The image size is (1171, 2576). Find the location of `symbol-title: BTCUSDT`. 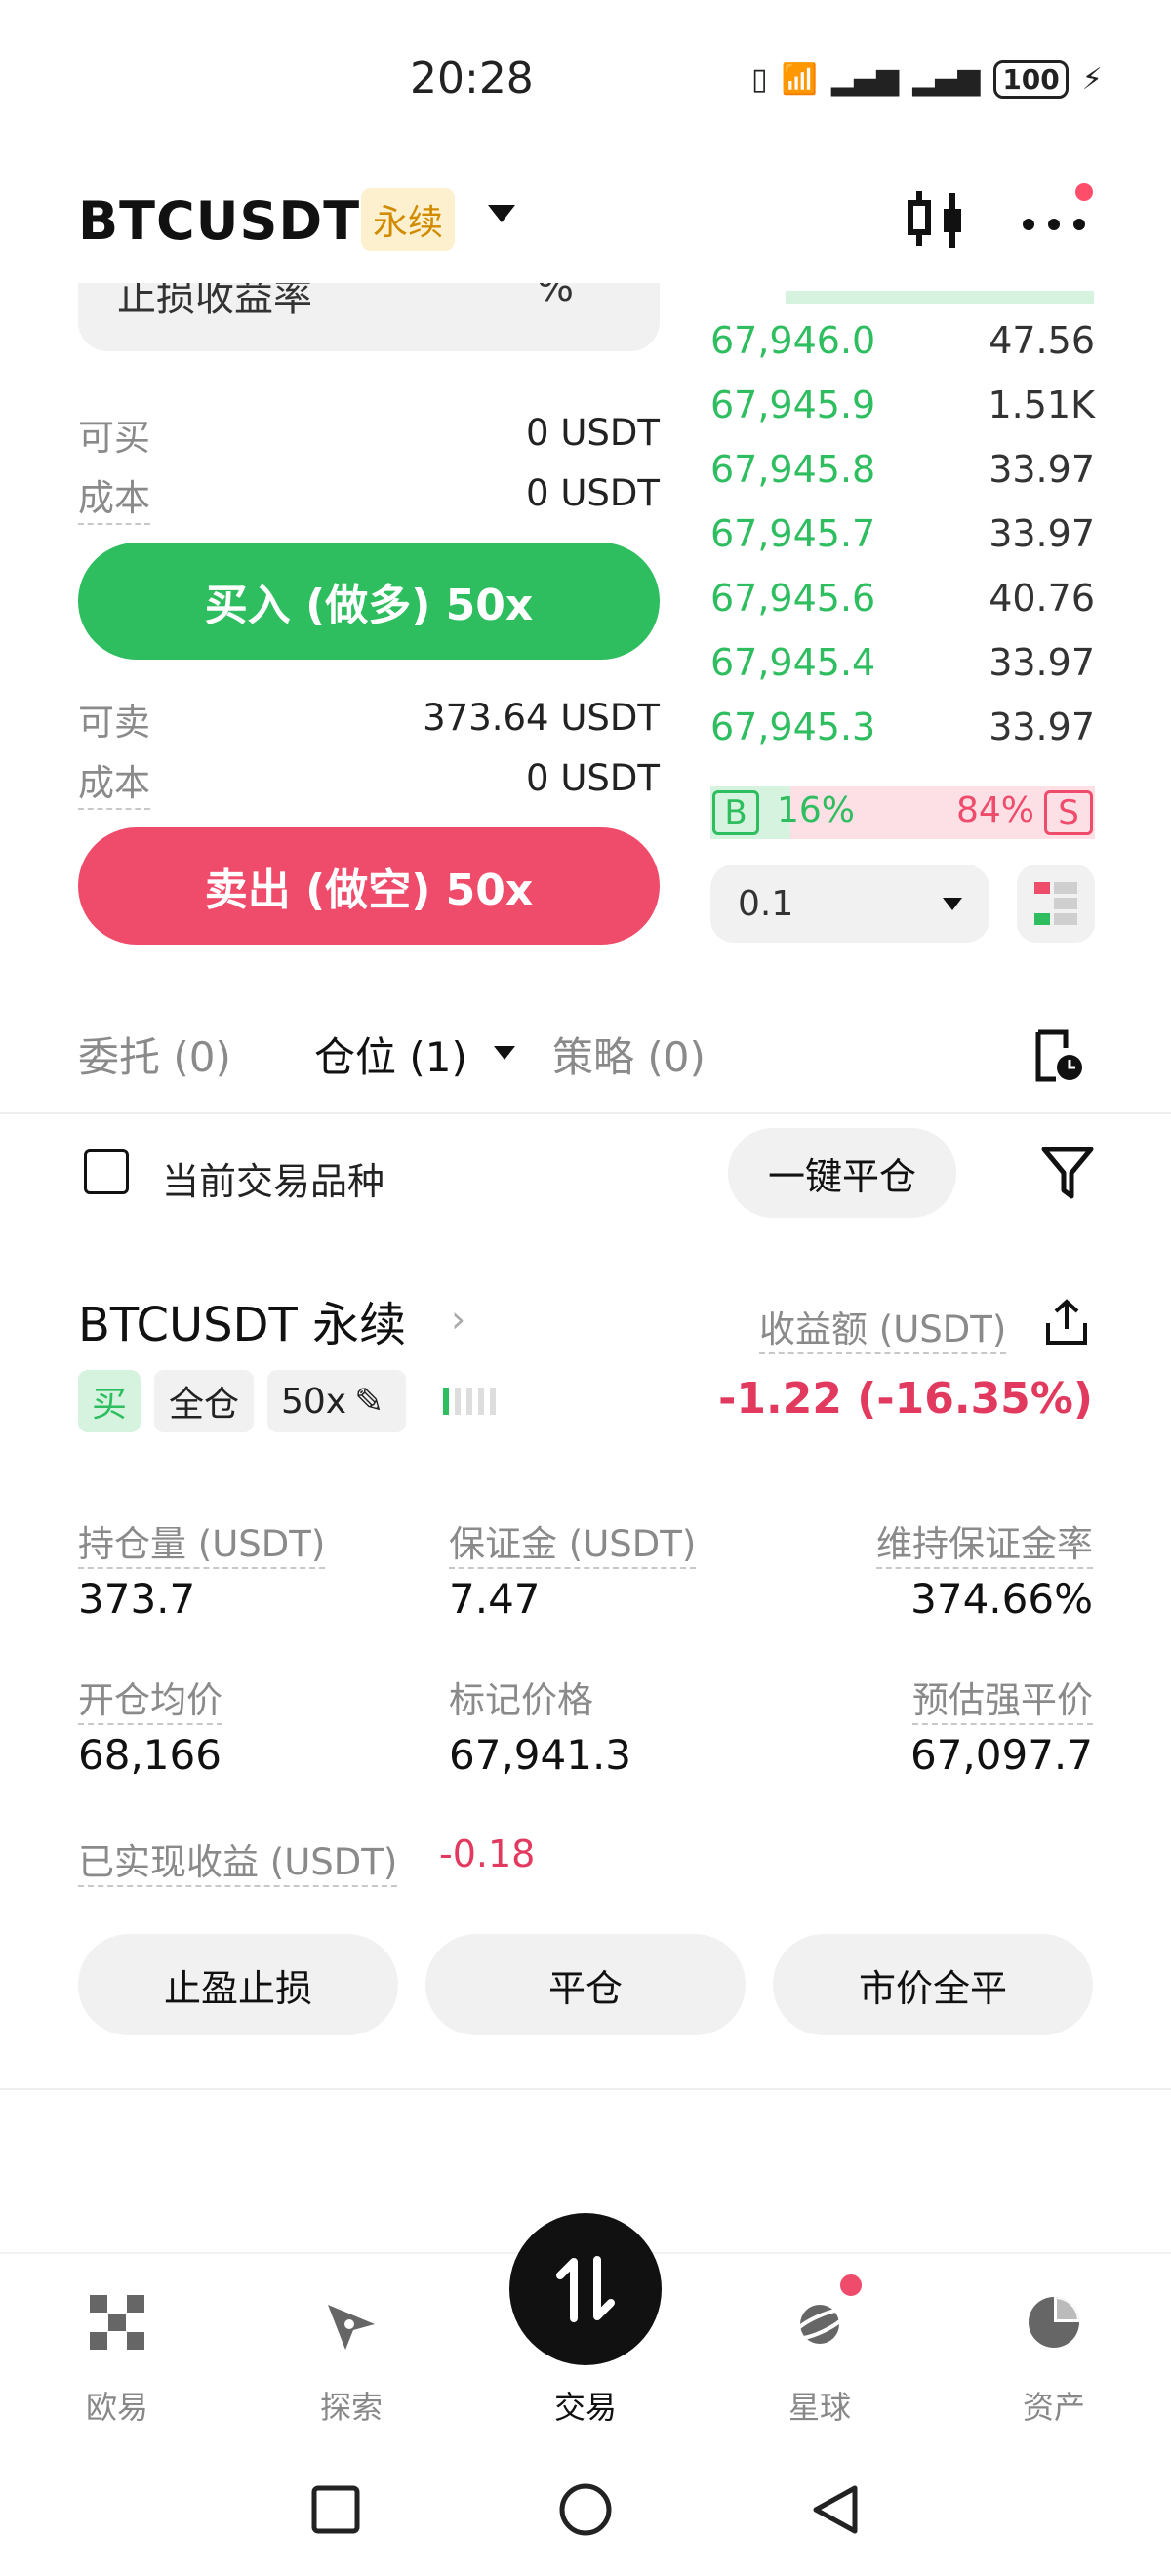

symbol-title: BTCUSDT is located at coordinates (219, 221).